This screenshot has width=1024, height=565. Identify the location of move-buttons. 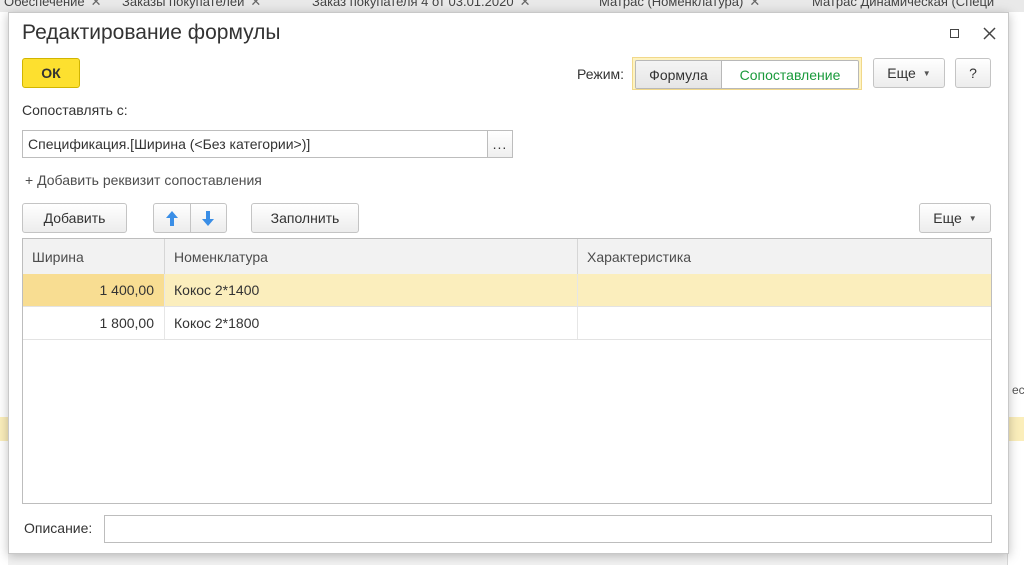
(190, 218).